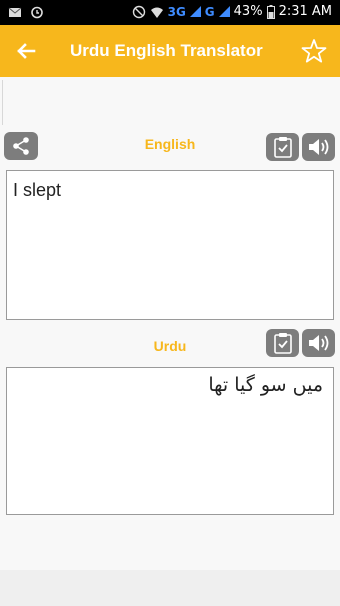 The height and width of the screenshot is (606, 340). What do you see at coordinates (248, 11) in the screenshot?
I see `battery-percent: 43%` at bounding box center [248, 11].